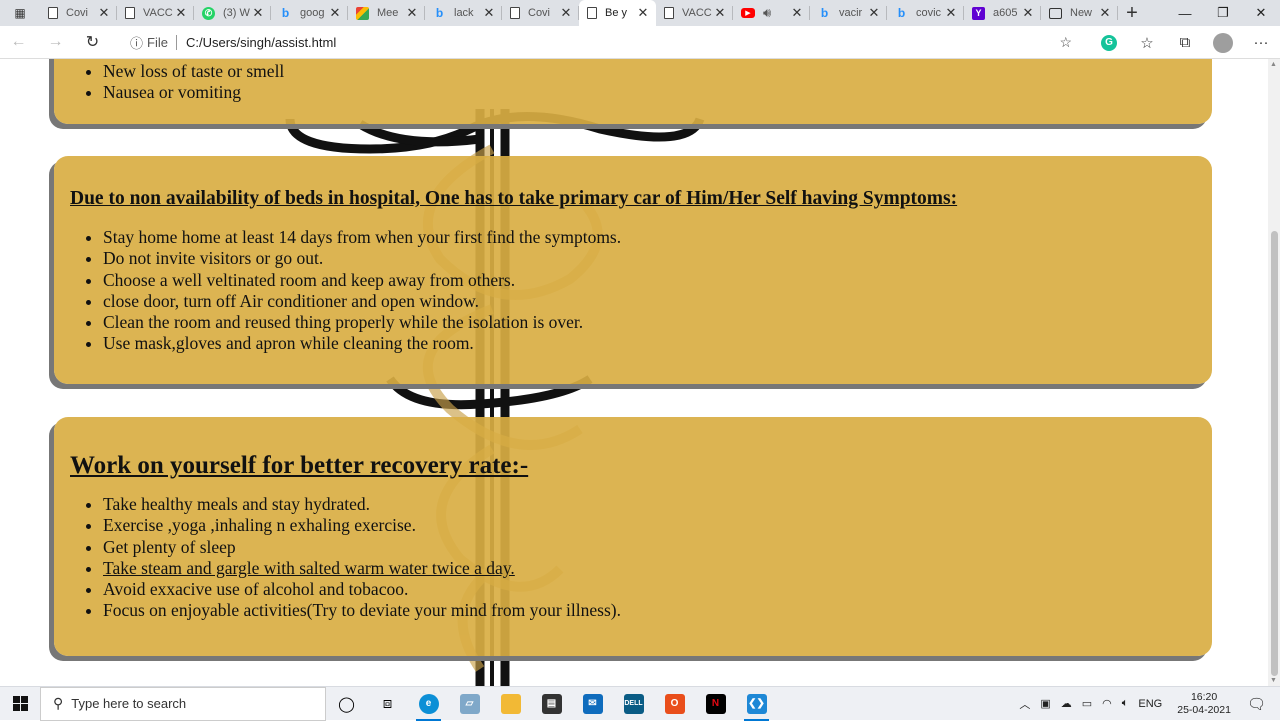 The image size is (1280, 721). I want to click on clock-time: 16:20, so click(1204, 696).